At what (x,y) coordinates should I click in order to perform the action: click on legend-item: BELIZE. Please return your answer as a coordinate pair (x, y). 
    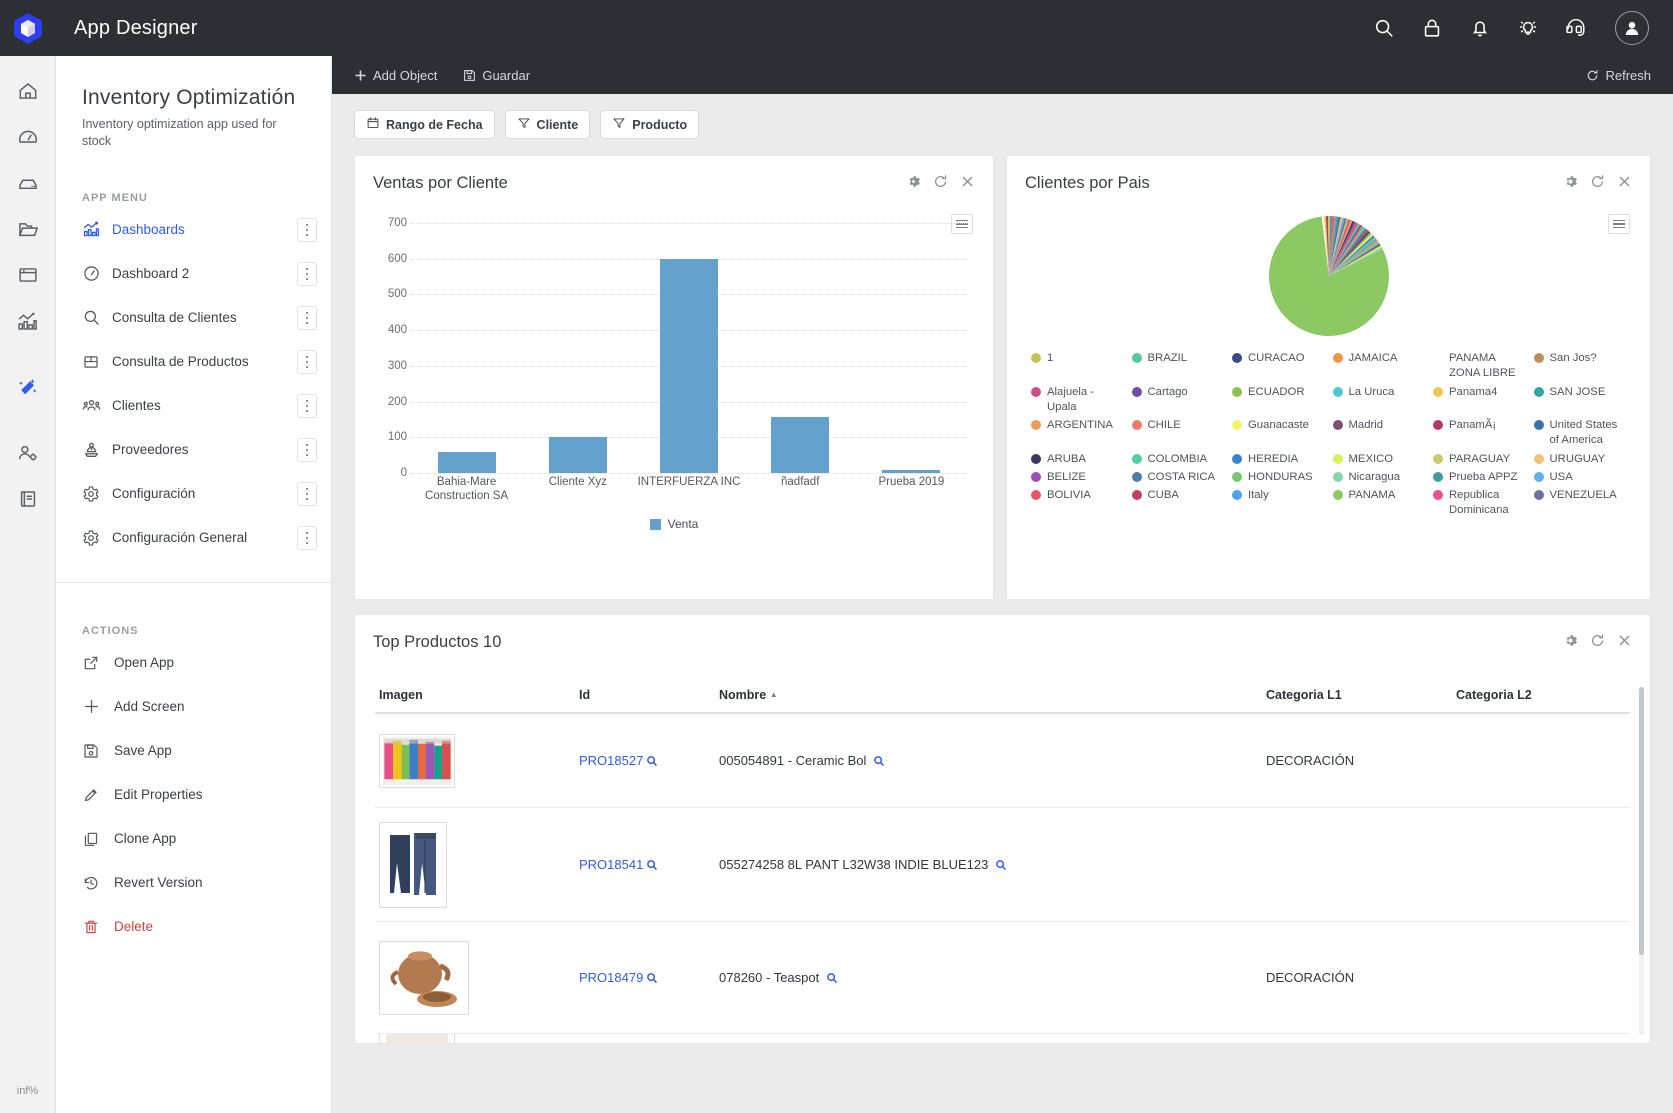
    Looking at the image, I should click on (1077, 477).